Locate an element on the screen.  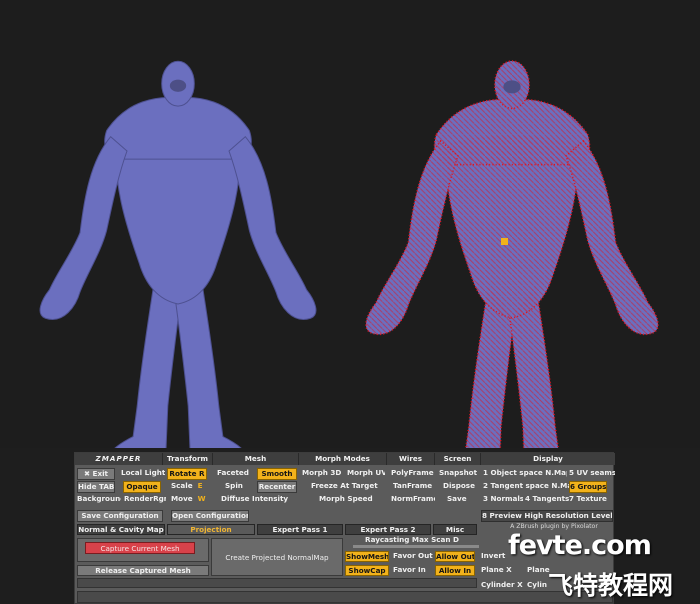
spin-toggle: Spin is located at coordinates (240, 486).